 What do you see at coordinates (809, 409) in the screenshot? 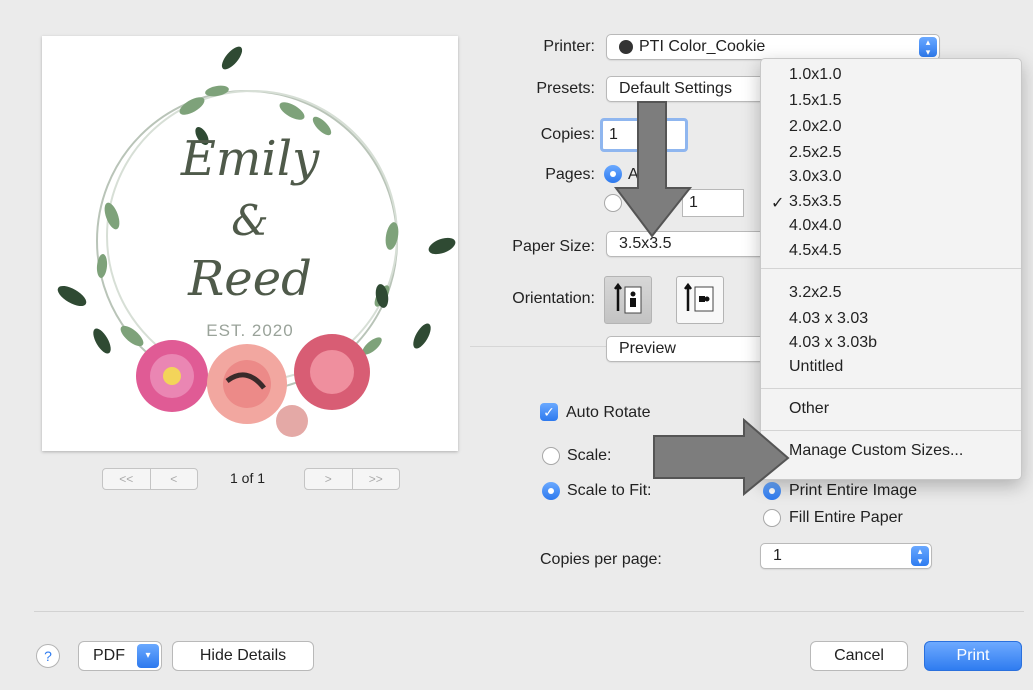
I see `paper-size-other: Other` at bounding box center [809, 409].